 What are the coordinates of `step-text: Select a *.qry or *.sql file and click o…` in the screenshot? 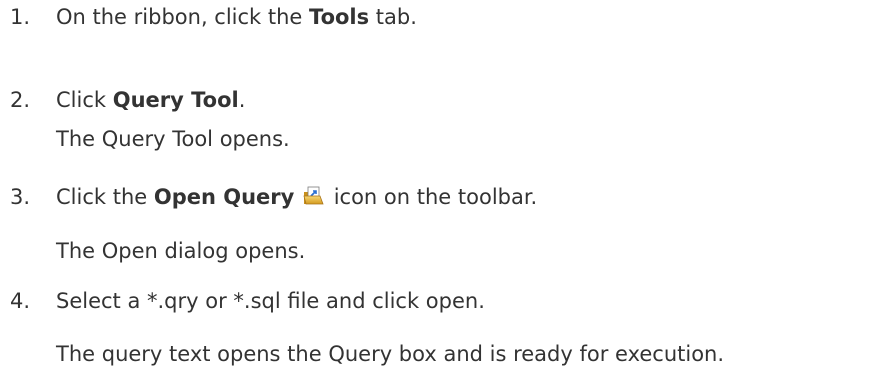 It's located at (270, 301).